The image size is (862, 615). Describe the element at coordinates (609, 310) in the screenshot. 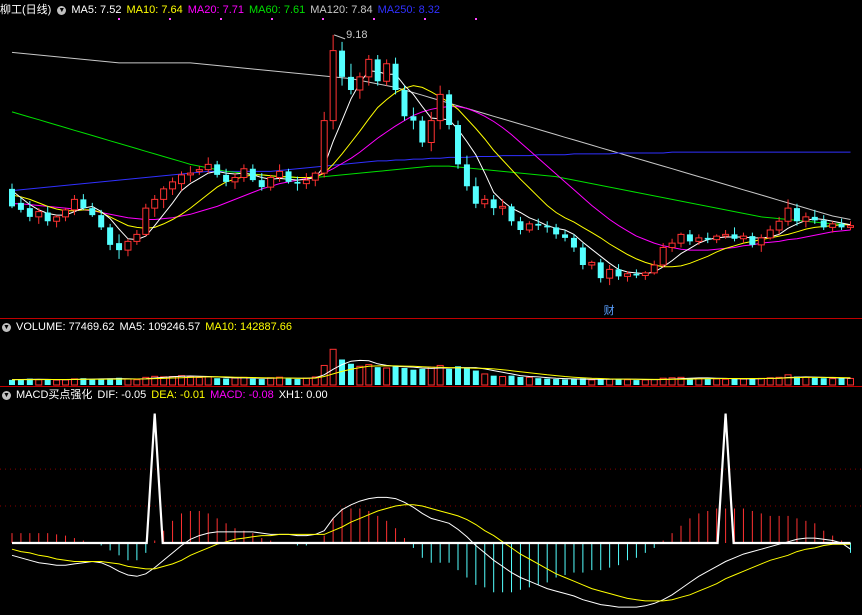

I see `financial-report-marker: 财` at that location.